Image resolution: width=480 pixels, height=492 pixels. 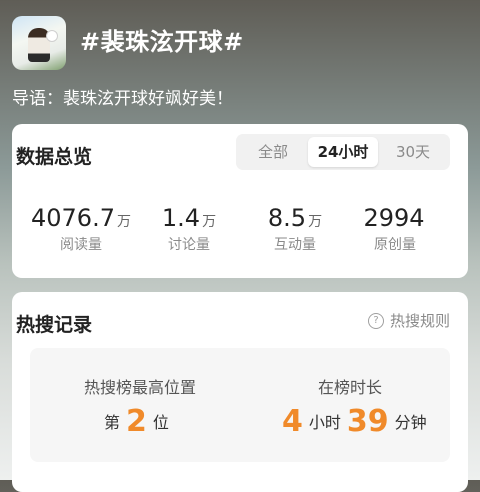 What do you see at coordinates (394, 218) in the screenshot?
I see `stat-originals-value: 2994` at bounding box center [394, 218].